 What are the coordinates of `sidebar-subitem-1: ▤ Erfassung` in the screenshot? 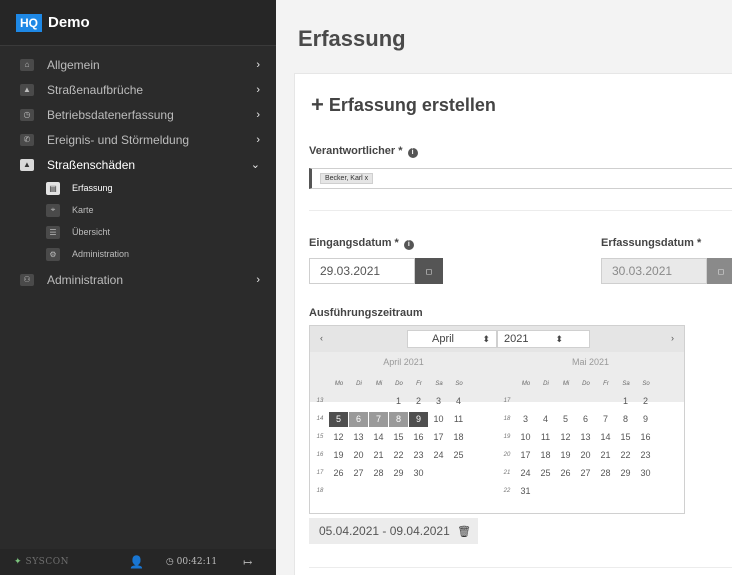 It's located at (138, 188).